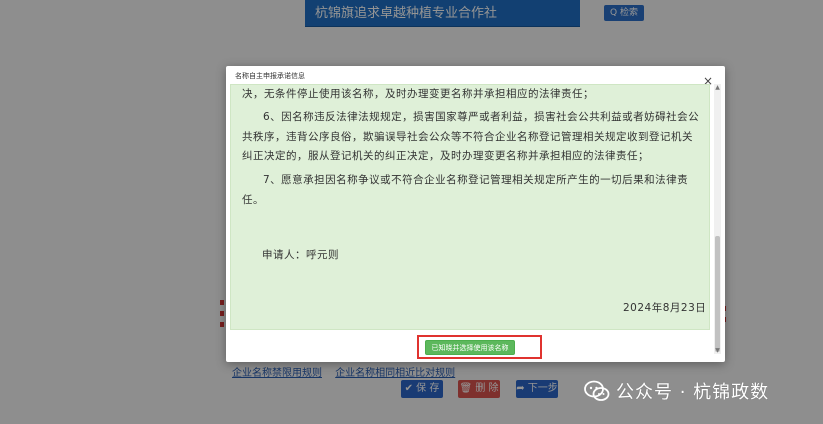  What do you see at coordinates (470, 347) in the screenshot?
I see `confirm-use-name-button: 已知晓并选择使用该名称` at bounding box center [470, 347].